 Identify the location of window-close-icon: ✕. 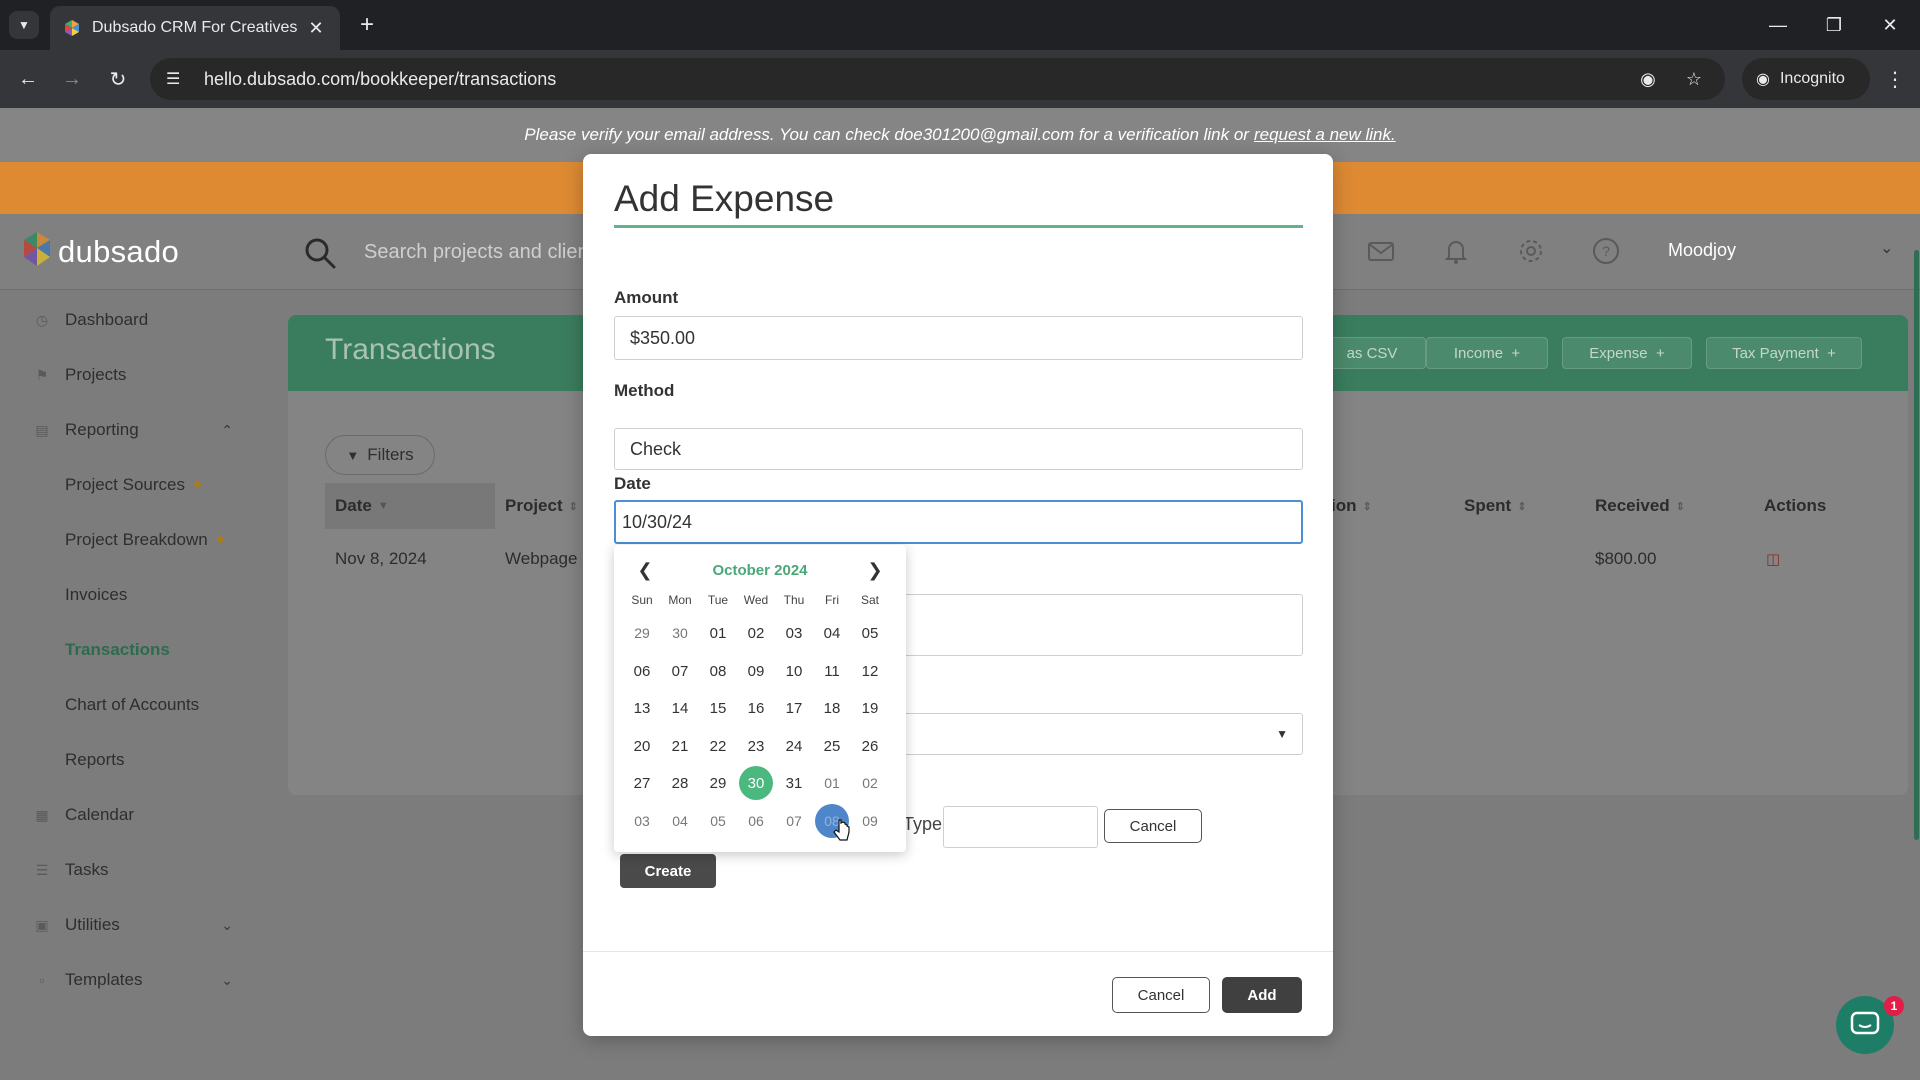
(1890, 25).